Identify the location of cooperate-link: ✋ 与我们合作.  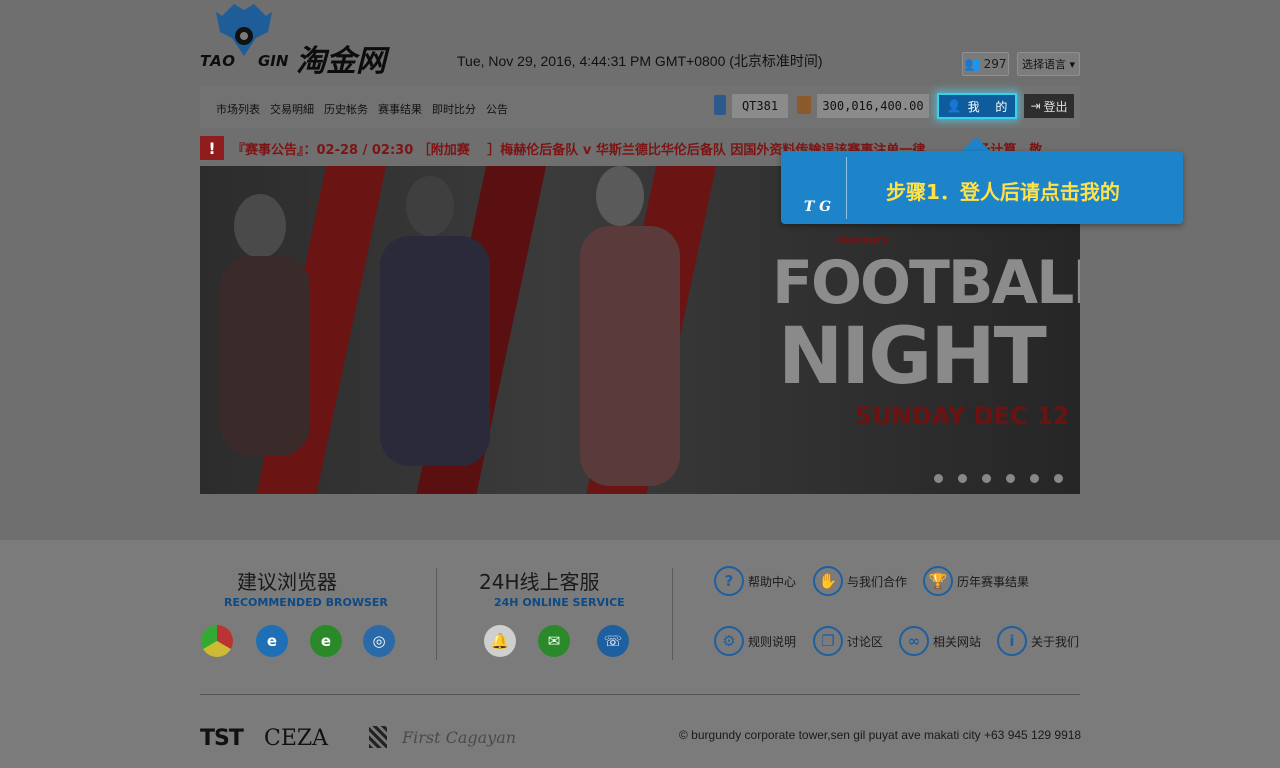
(860, 581).